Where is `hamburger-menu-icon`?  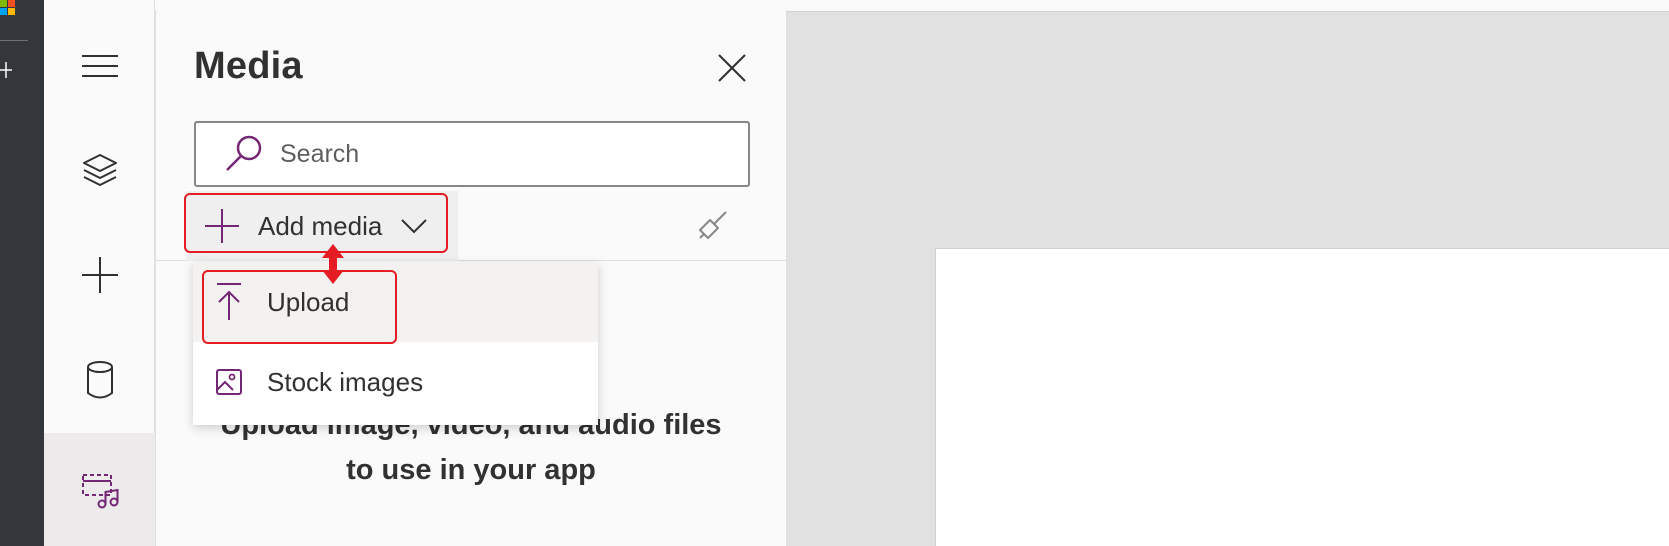 hamburger-menu-icon is located at coordinates (99, 66).